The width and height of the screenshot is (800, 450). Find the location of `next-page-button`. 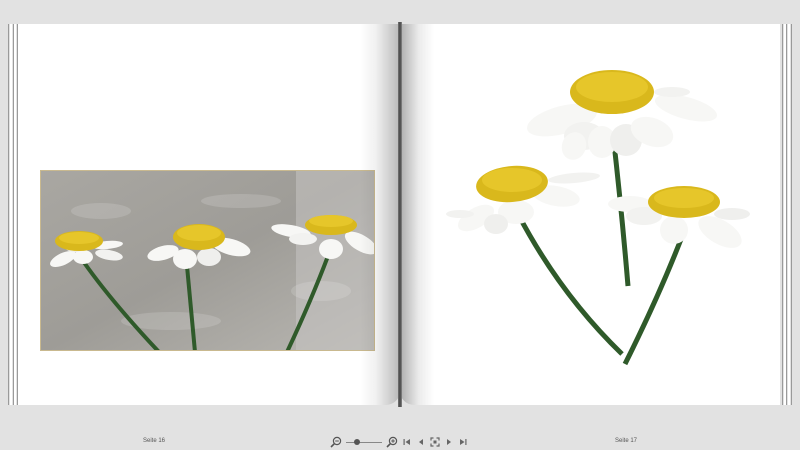

next-page-button is located at coordinates (449, 442).